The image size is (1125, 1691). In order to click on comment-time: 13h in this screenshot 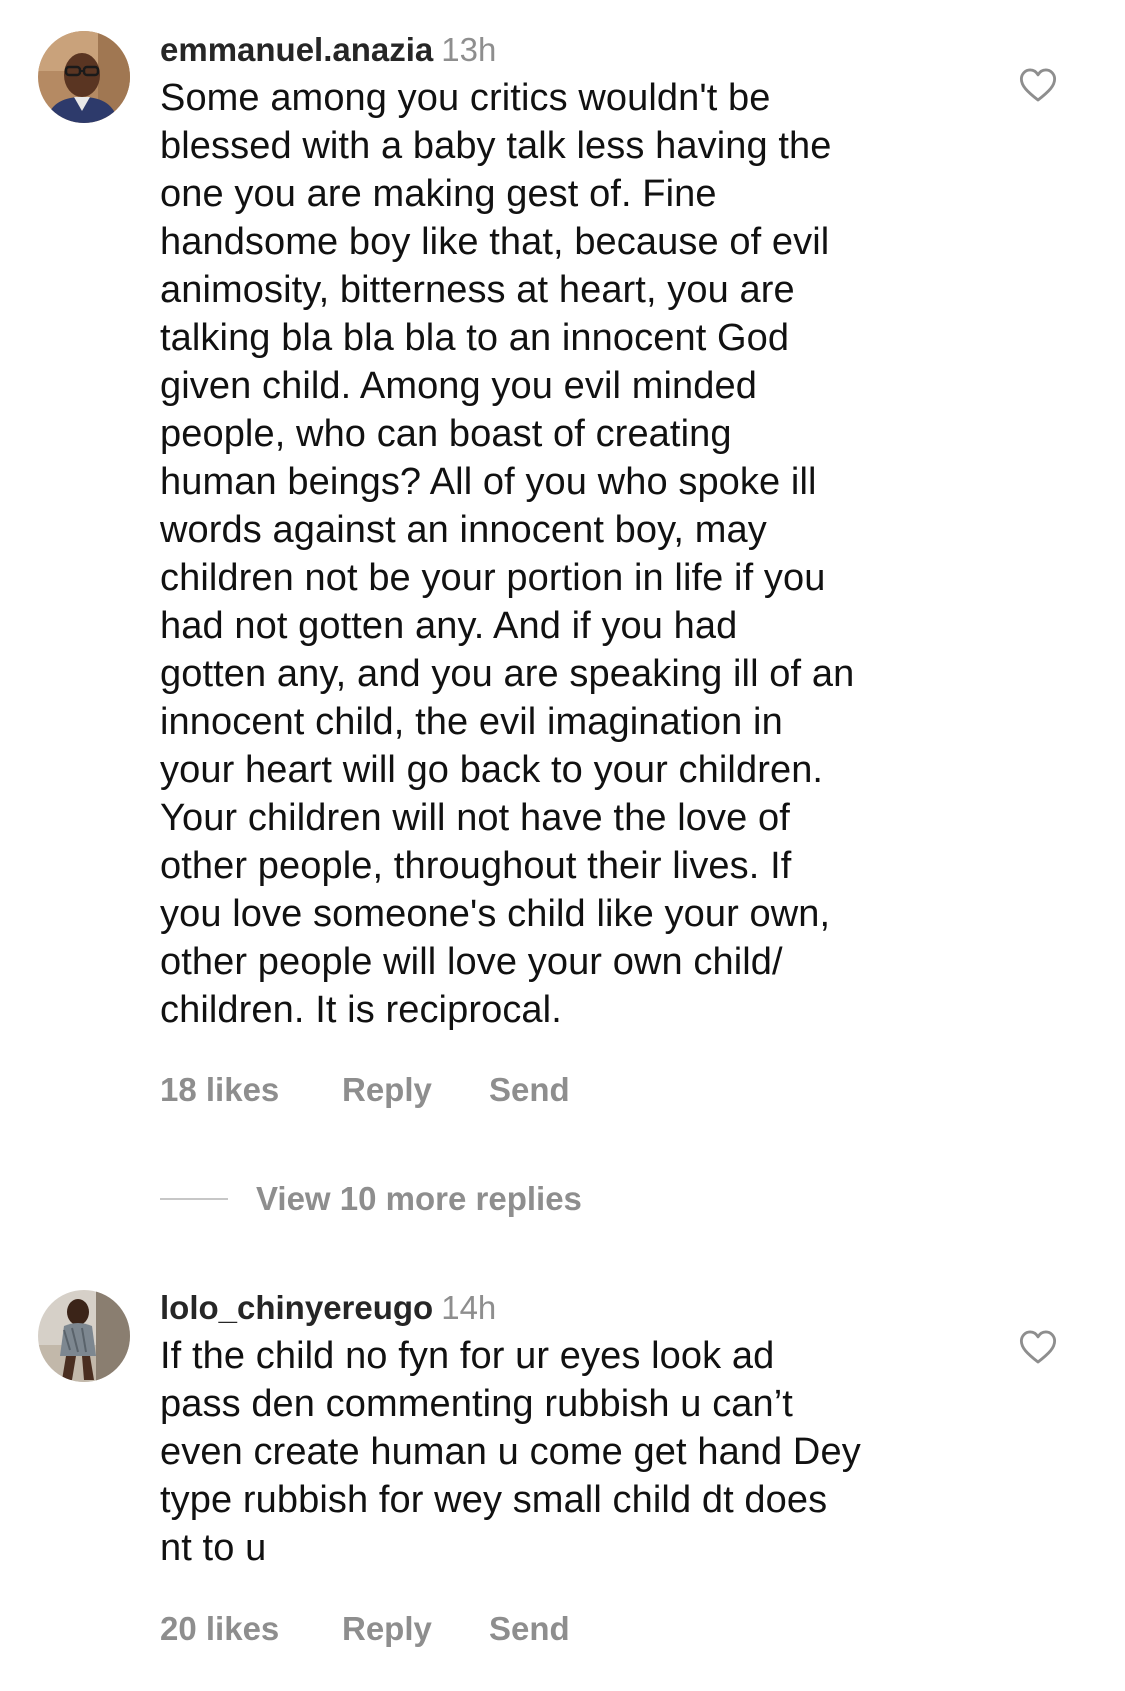, I will do `click(469, 49)`.